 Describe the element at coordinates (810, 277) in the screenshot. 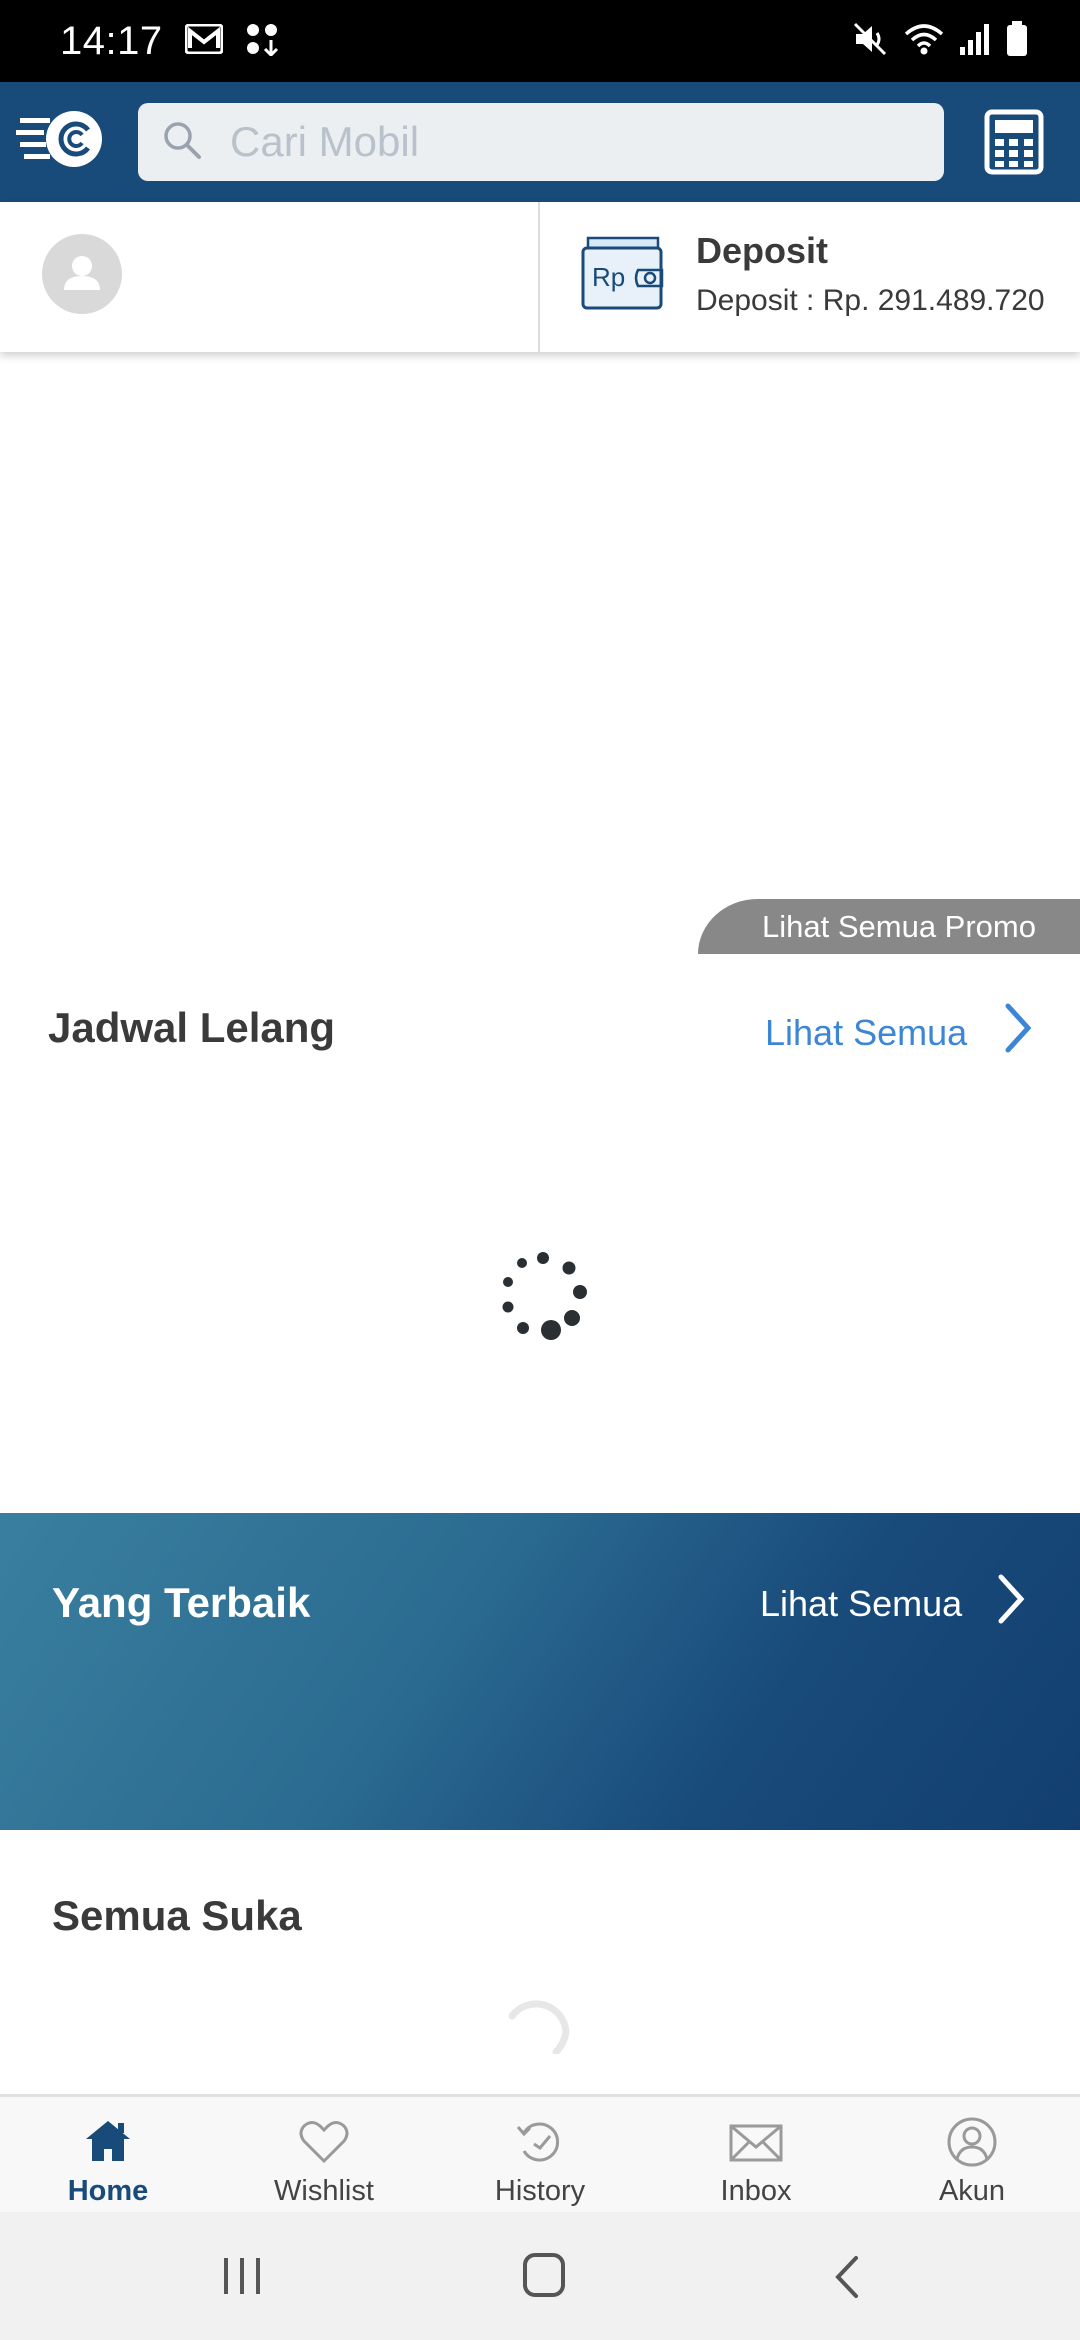

I see `deposit-cell: Rp Deposit Deposit : Rp. 291.489.720` at that location.